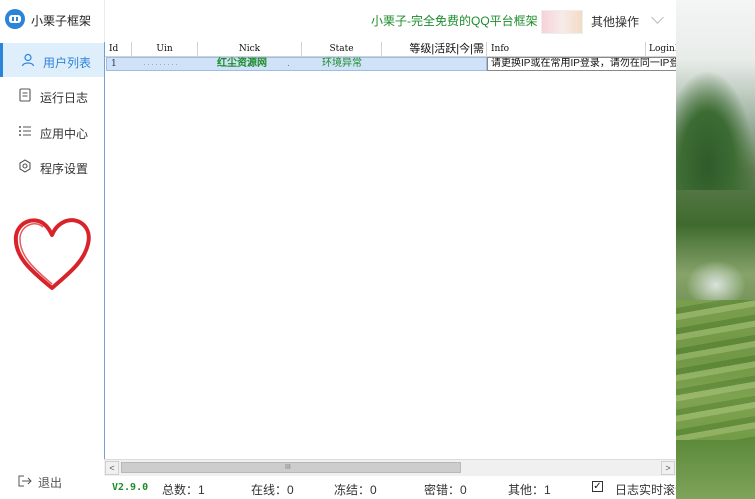  What do you see at coordinates (161, 64) in the screenshot?
I see `cell-uin: ·········` at bounding box center [161, 64].